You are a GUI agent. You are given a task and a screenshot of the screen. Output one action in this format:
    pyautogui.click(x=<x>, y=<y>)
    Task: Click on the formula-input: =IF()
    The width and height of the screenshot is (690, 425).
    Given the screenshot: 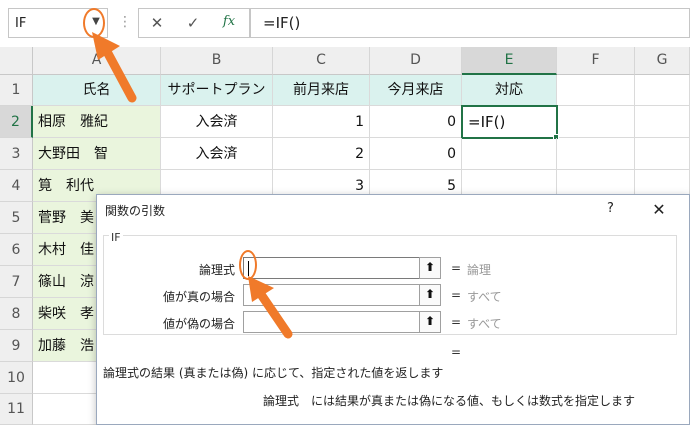 What is the action you would take?
    pyautogui.click(x=470, y=23)
    